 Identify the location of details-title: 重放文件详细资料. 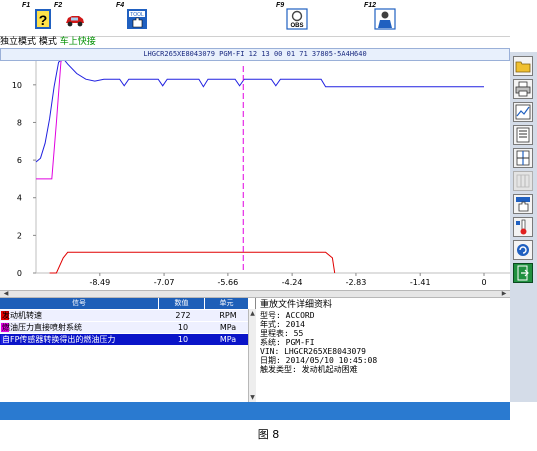
(296, 305).